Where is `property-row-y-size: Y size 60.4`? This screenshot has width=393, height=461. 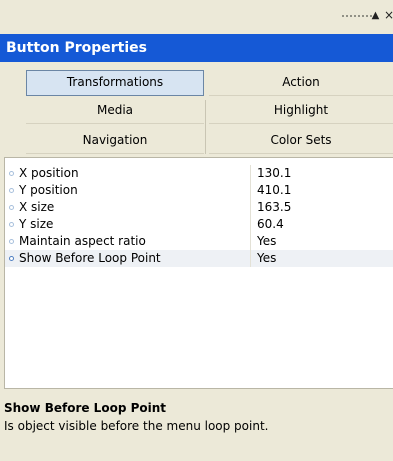 property-row-y-size: Y size 60.4 is located at coordinates (199, 224).